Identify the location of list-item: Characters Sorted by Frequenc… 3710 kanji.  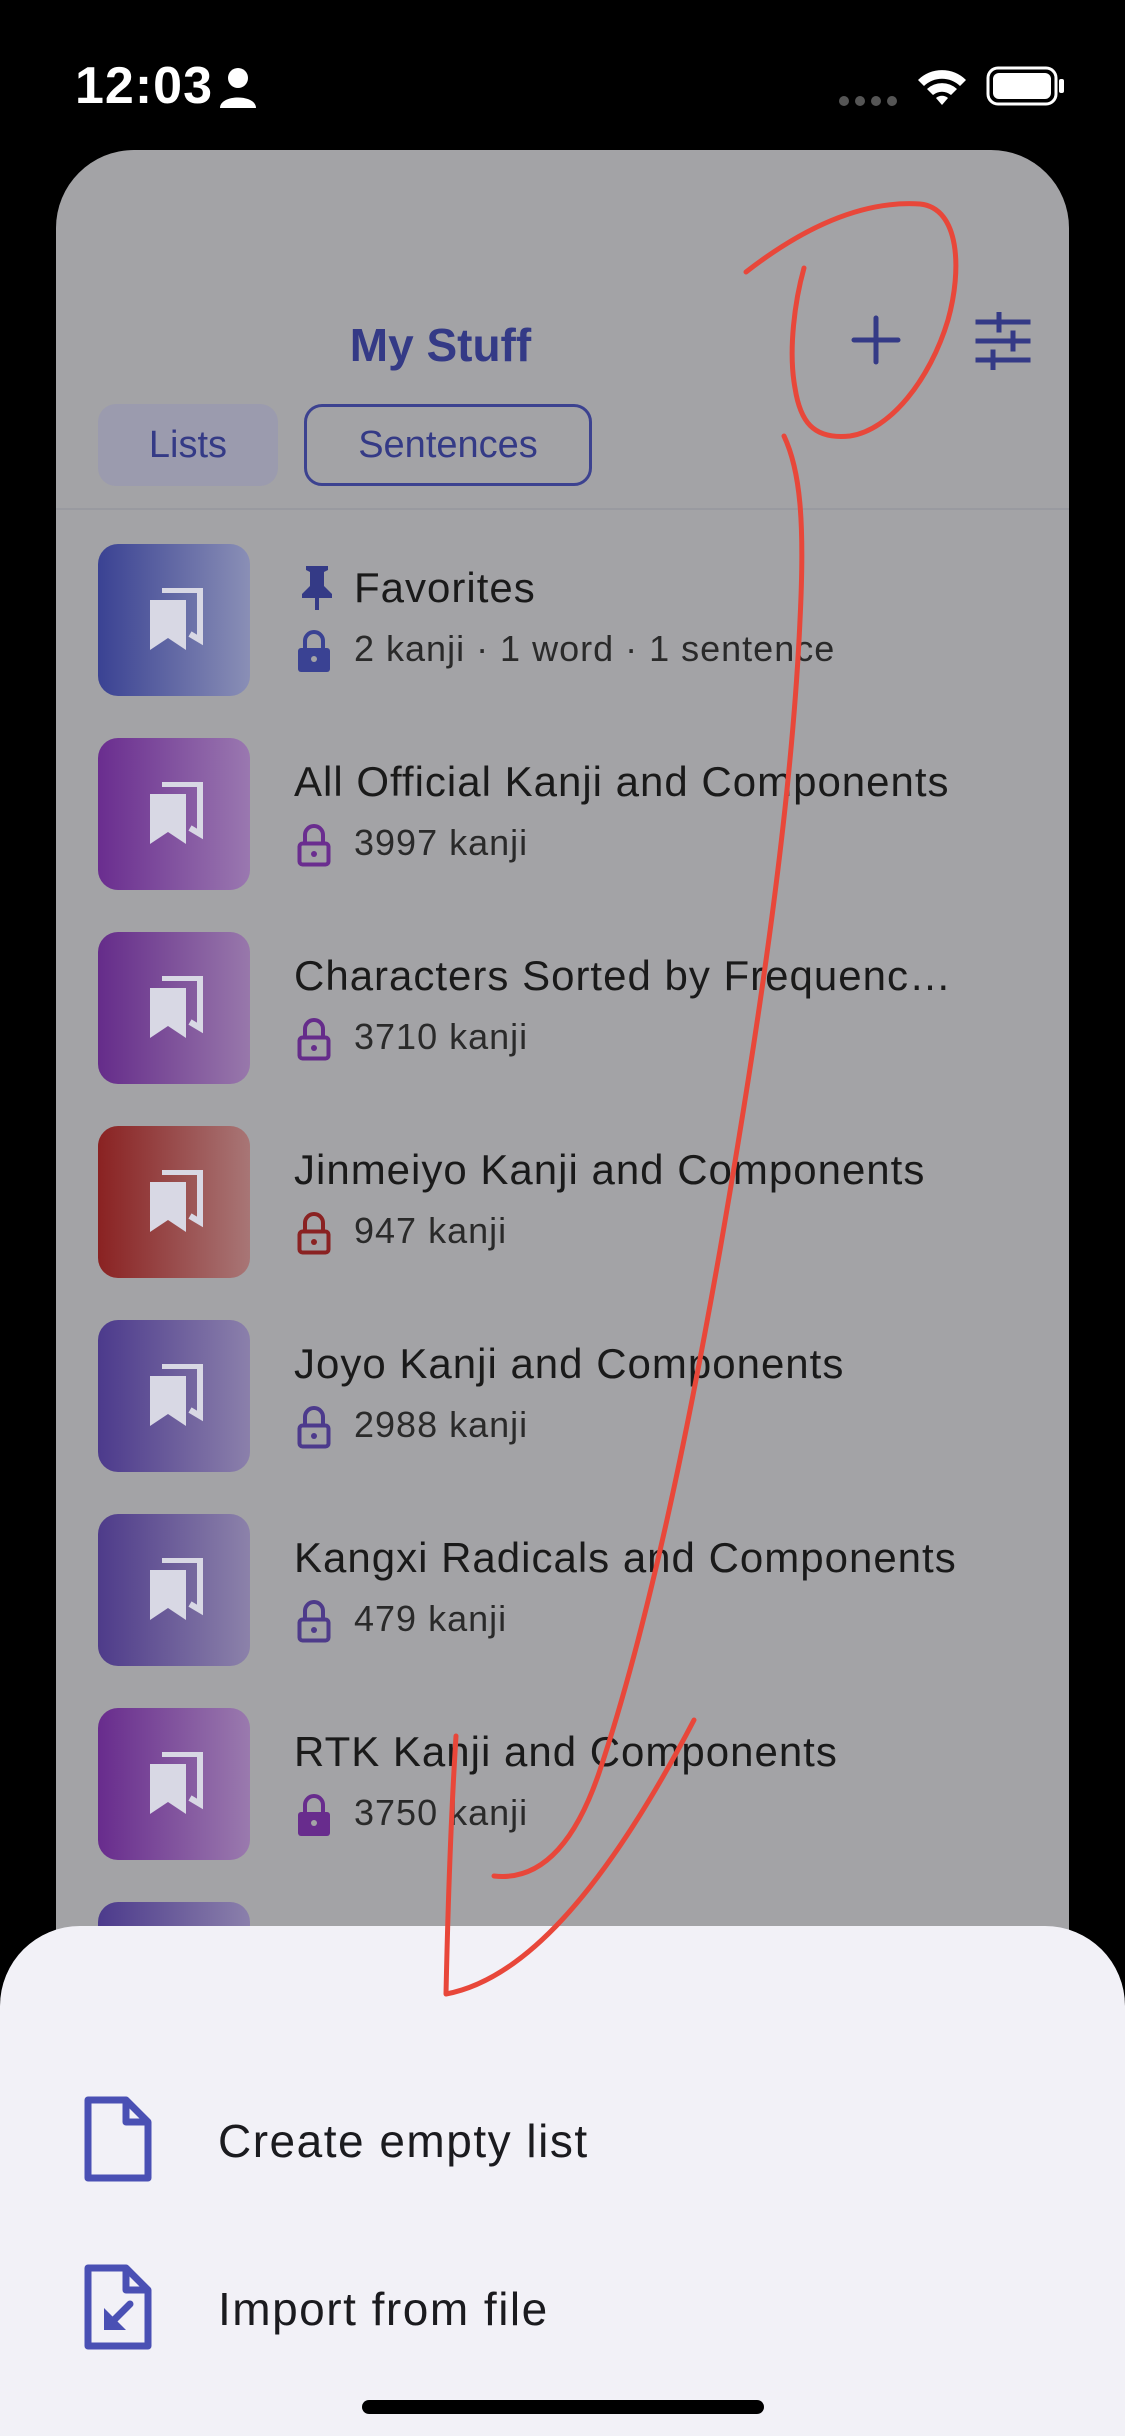
(562, 1015).